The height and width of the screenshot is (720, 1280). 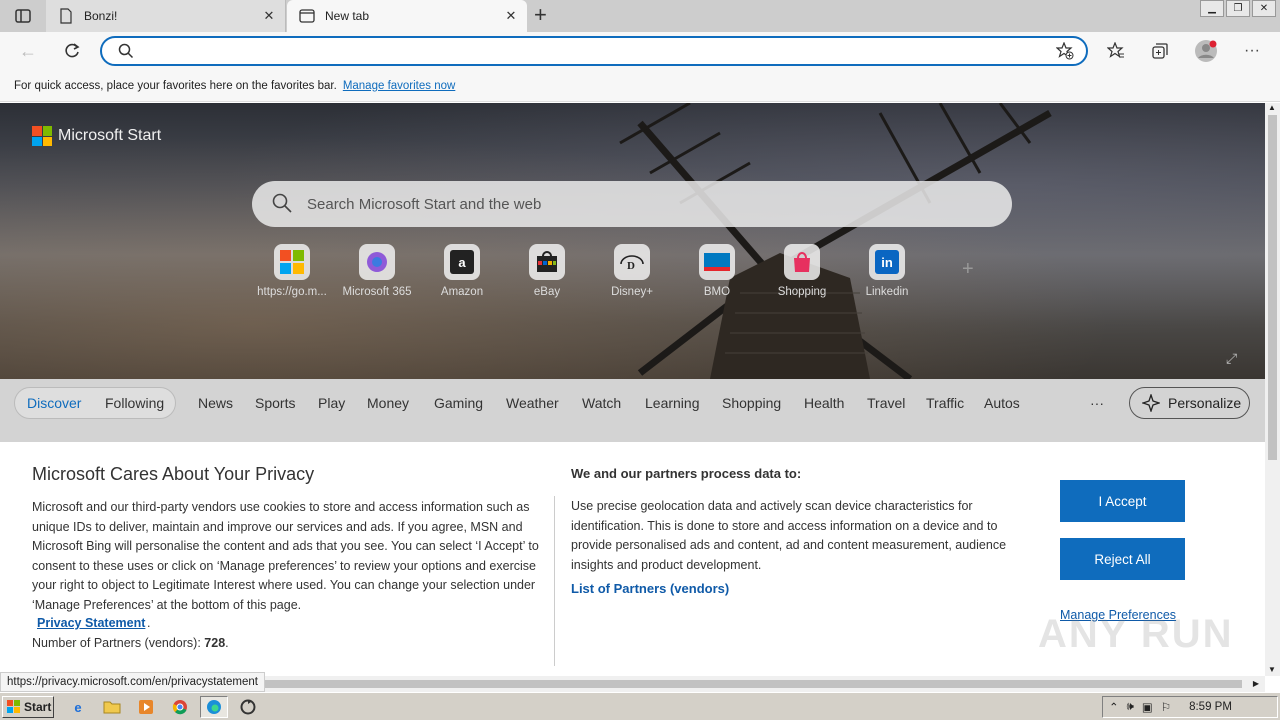 I want to click on address-input, so click(x=588, y=52).